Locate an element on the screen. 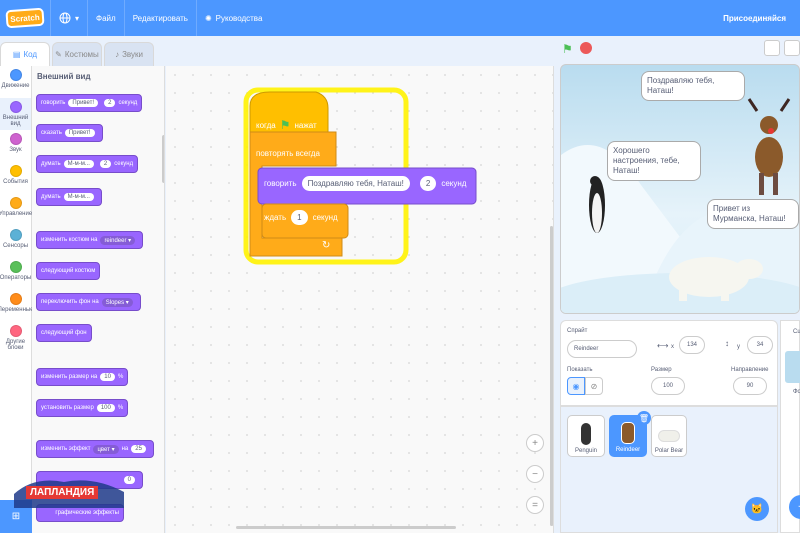  y-field: 34 is located at coordinates (760, 345).